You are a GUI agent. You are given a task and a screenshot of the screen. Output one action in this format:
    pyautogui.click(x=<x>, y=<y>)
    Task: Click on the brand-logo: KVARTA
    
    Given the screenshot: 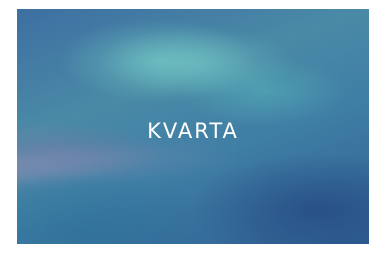 What is the action you would take?
    pyautogui.click(x=193, y=131)
    